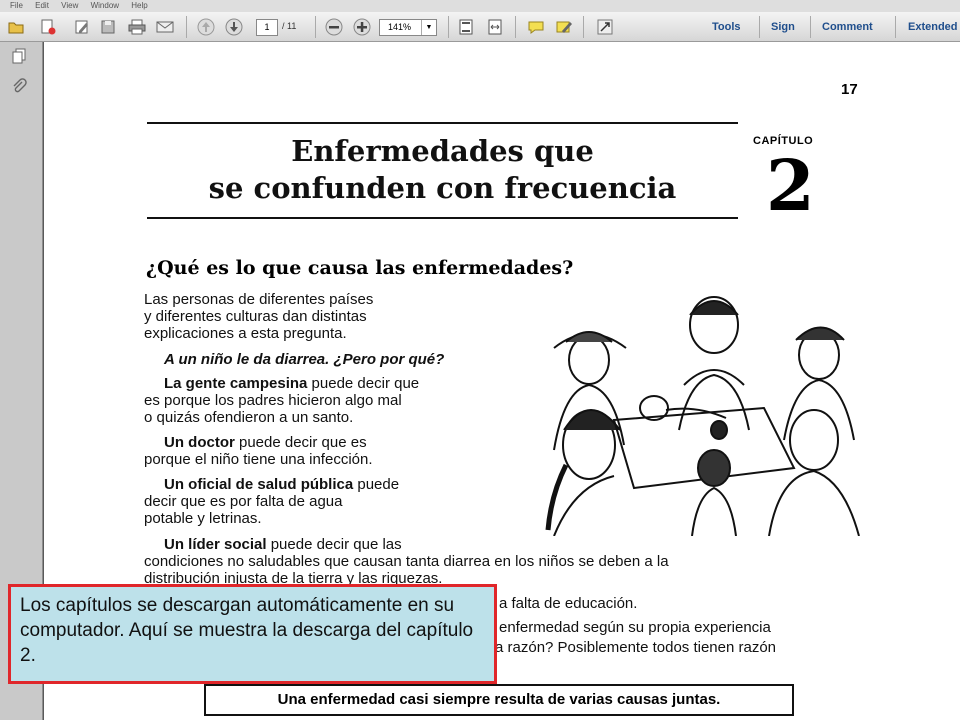  I want to click on attachments-icon, so click(19, 87).